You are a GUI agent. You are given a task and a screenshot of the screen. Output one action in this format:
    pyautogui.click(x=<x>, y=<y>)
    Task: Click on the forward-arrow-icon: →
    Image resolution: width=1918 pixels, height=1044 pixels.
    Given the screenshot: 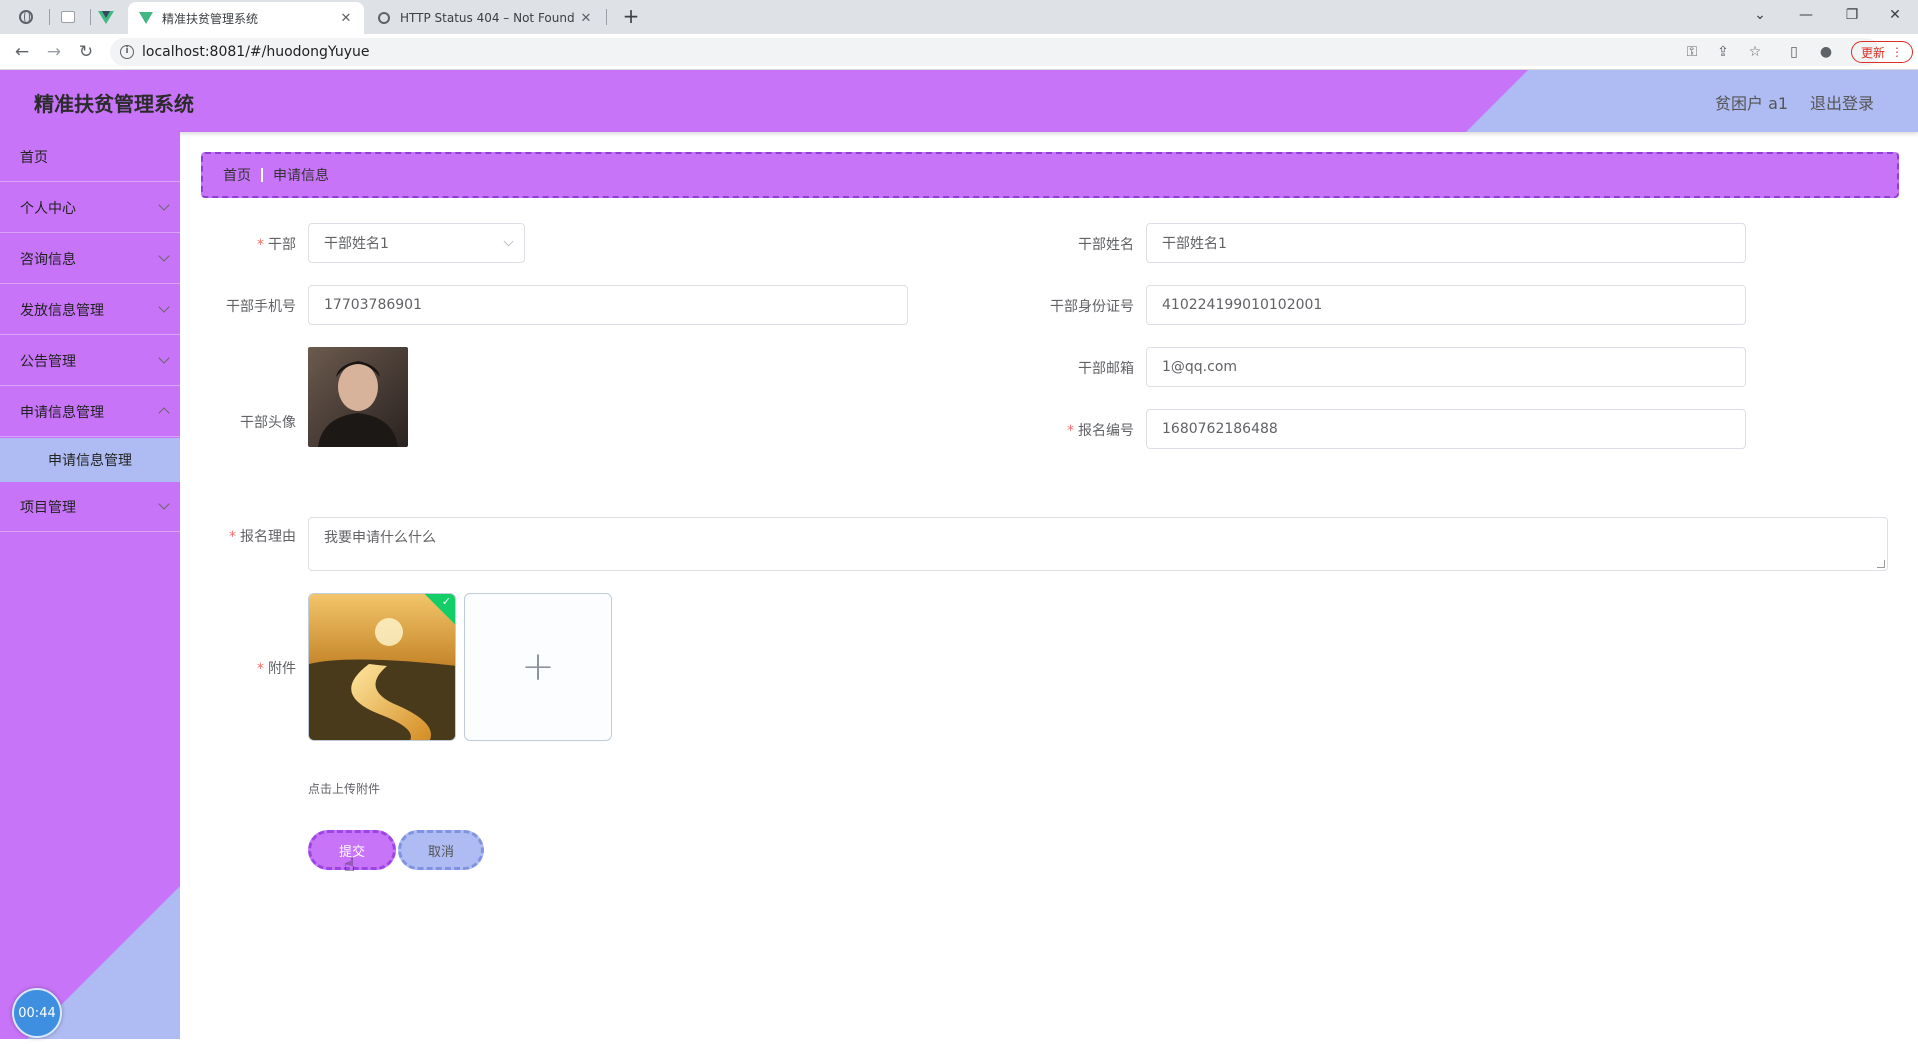 What is the action you would take?
    pyautogui.click(x=54, y=52)
    